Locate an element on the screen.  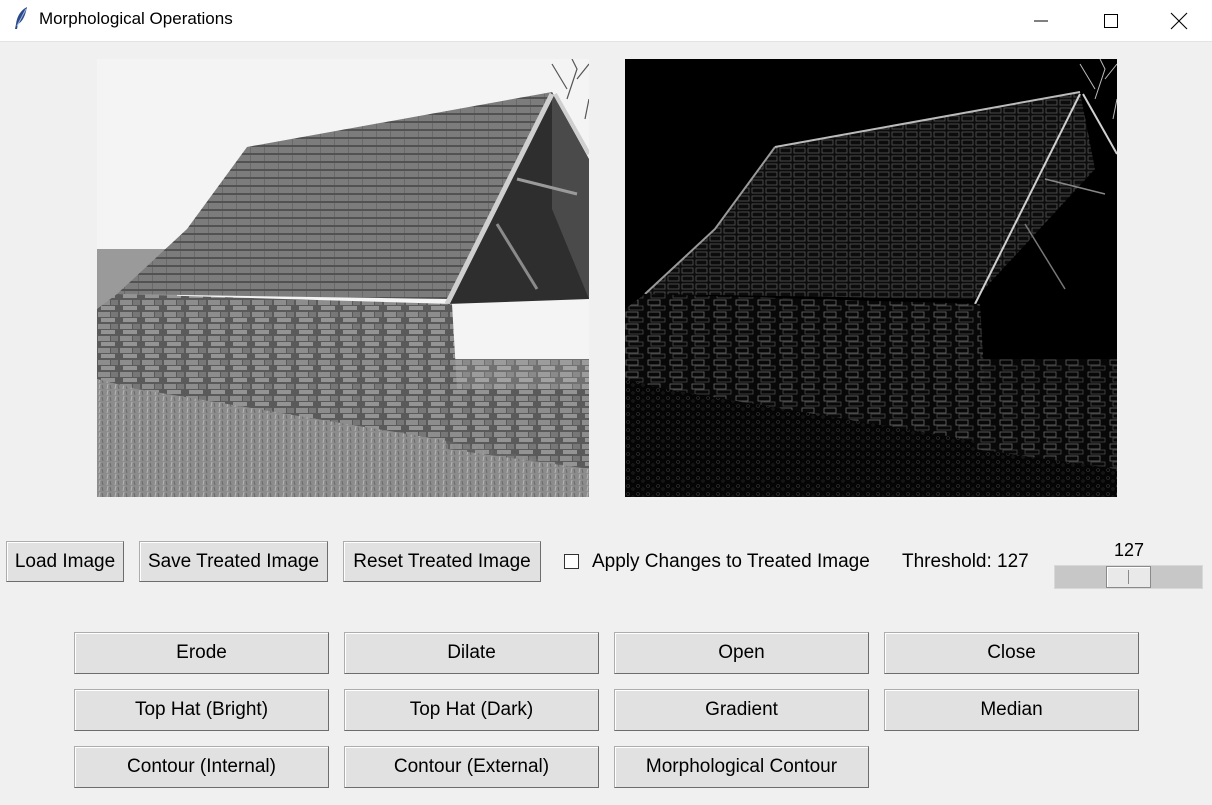
top-hat-dark-button: Top Hat (Dark) is located at coordinates (471, 710).